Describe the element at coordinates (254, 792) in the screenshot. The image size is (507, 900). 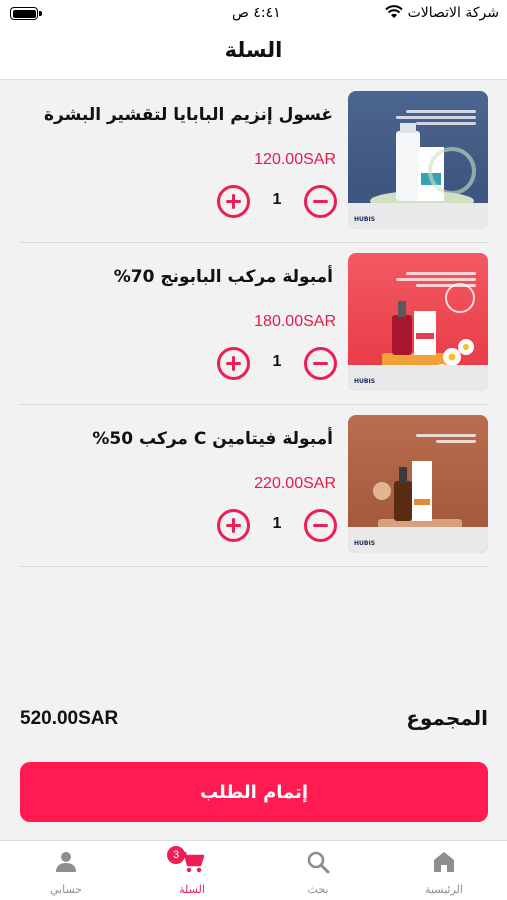
I see `checkout-button: إتمام الطلب` at that location.